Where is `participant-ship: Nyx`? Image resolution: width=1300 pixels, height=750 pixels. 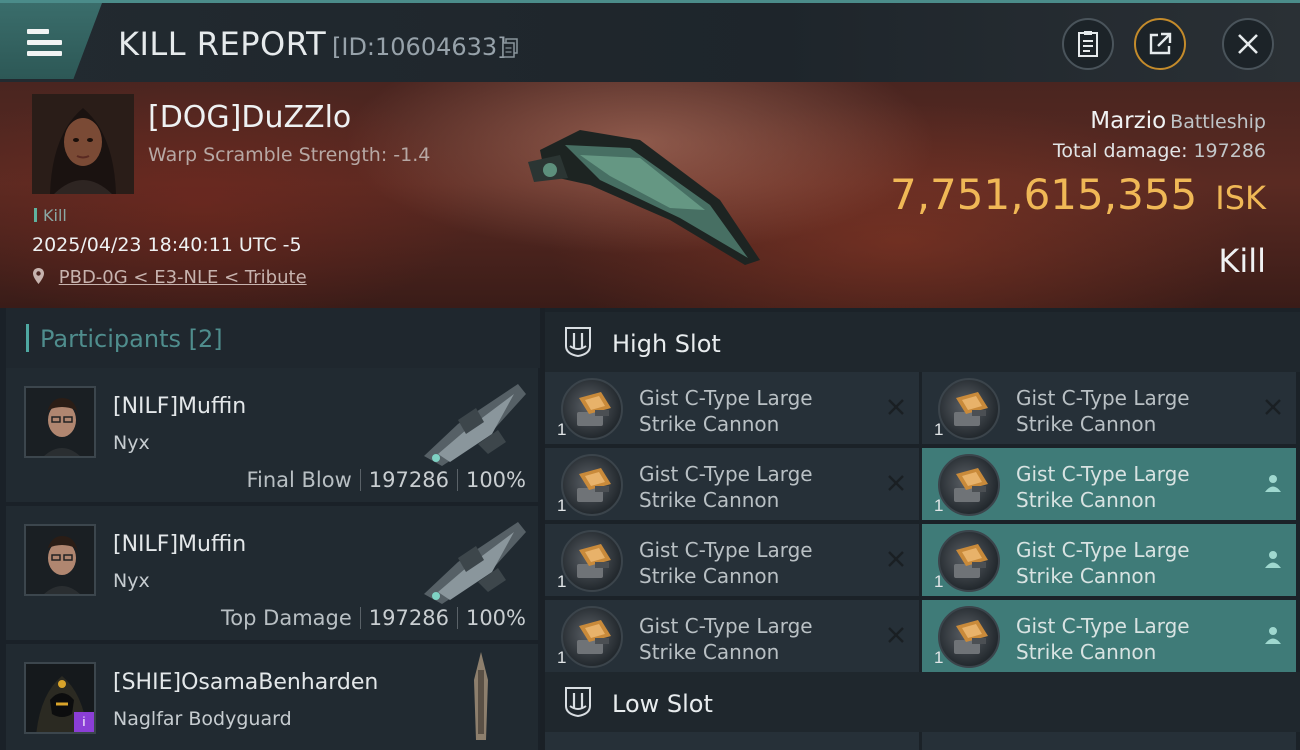 participant-ship: Nyx is located at coordinates (131, 443).